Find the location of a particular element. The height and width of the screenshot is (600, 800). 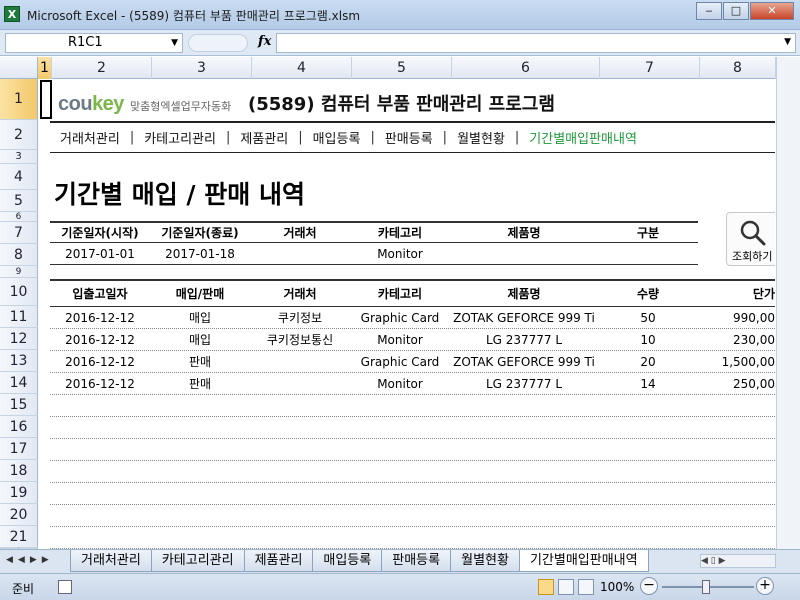

insert-function-button: fx is located at coordinates (264, 41).